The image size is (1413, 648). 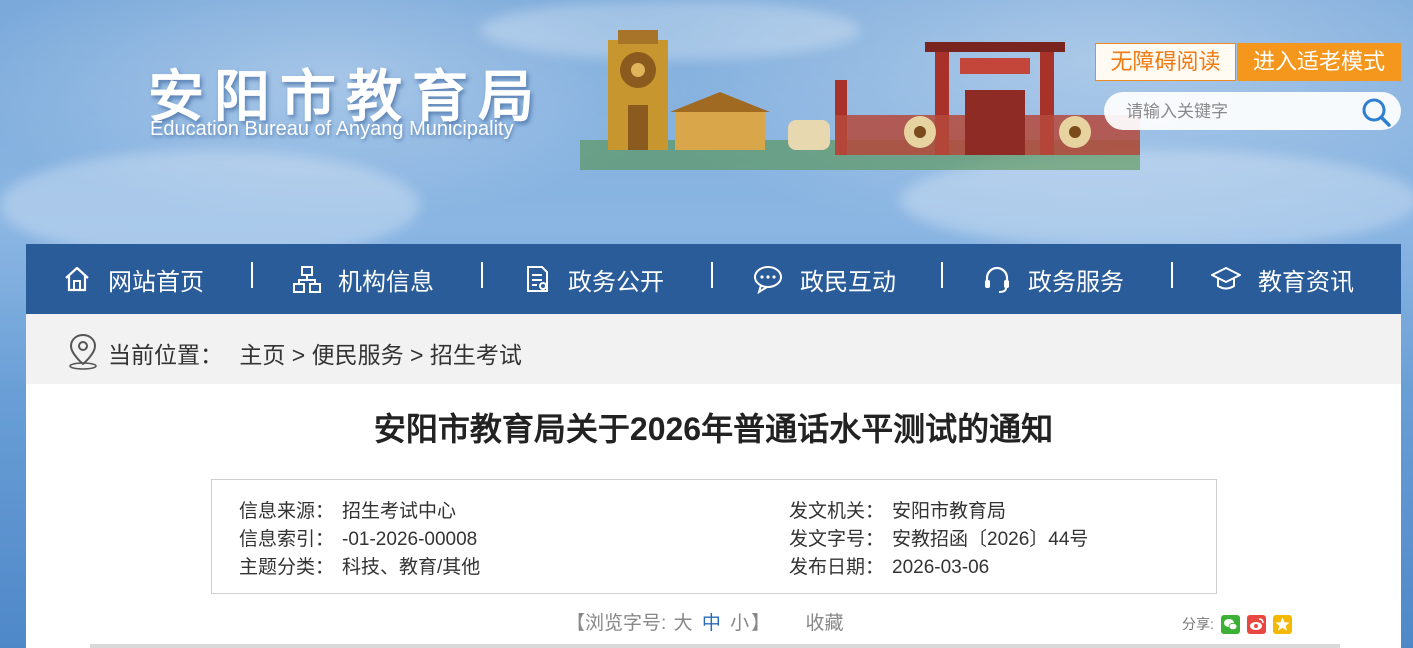 I want to click on nav-item-org-info: 机构信息, so click(x=363, y=279).